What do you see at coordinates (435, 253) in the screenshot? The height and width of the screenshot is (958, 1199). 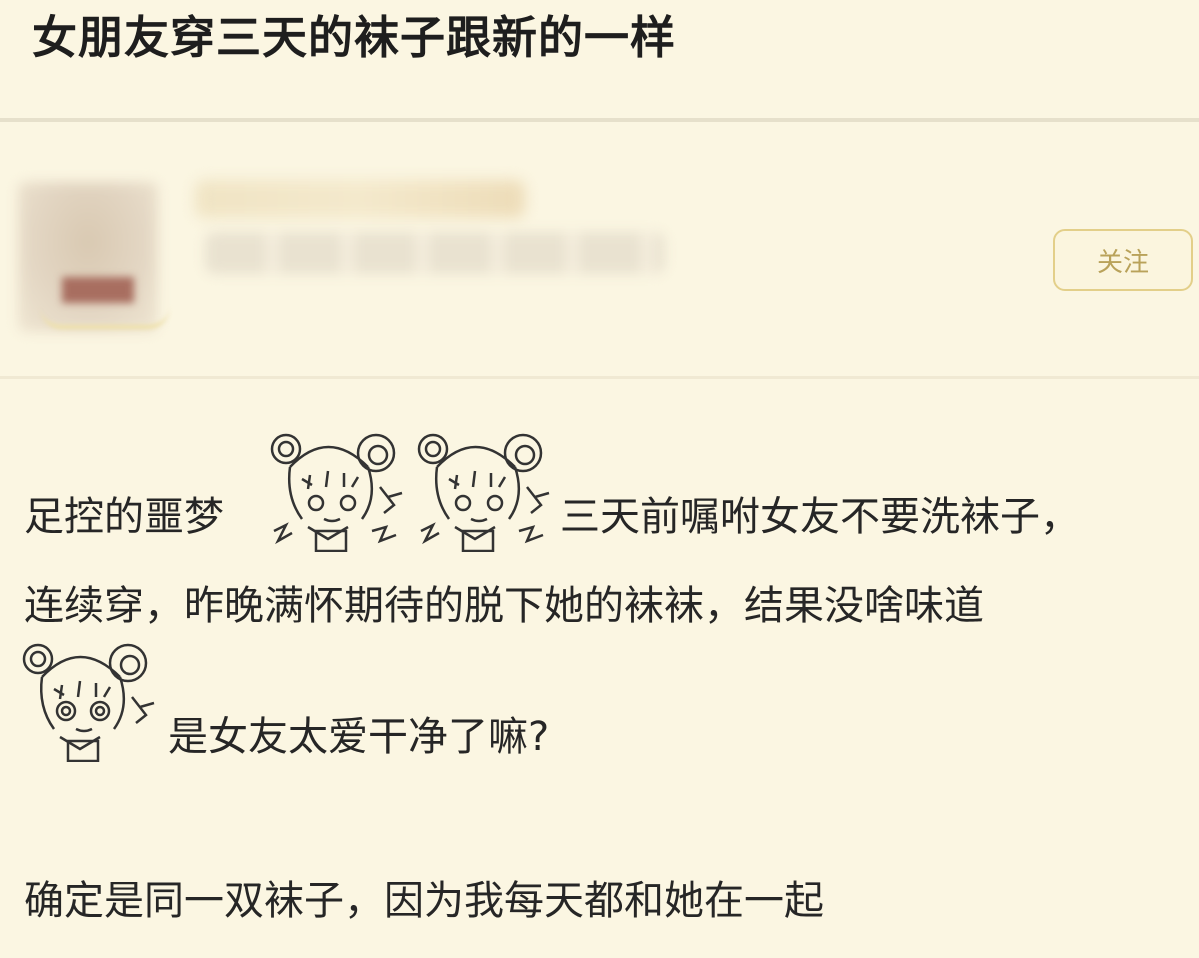 I see `author-meta-blurred` at bounding box center [435, 253].